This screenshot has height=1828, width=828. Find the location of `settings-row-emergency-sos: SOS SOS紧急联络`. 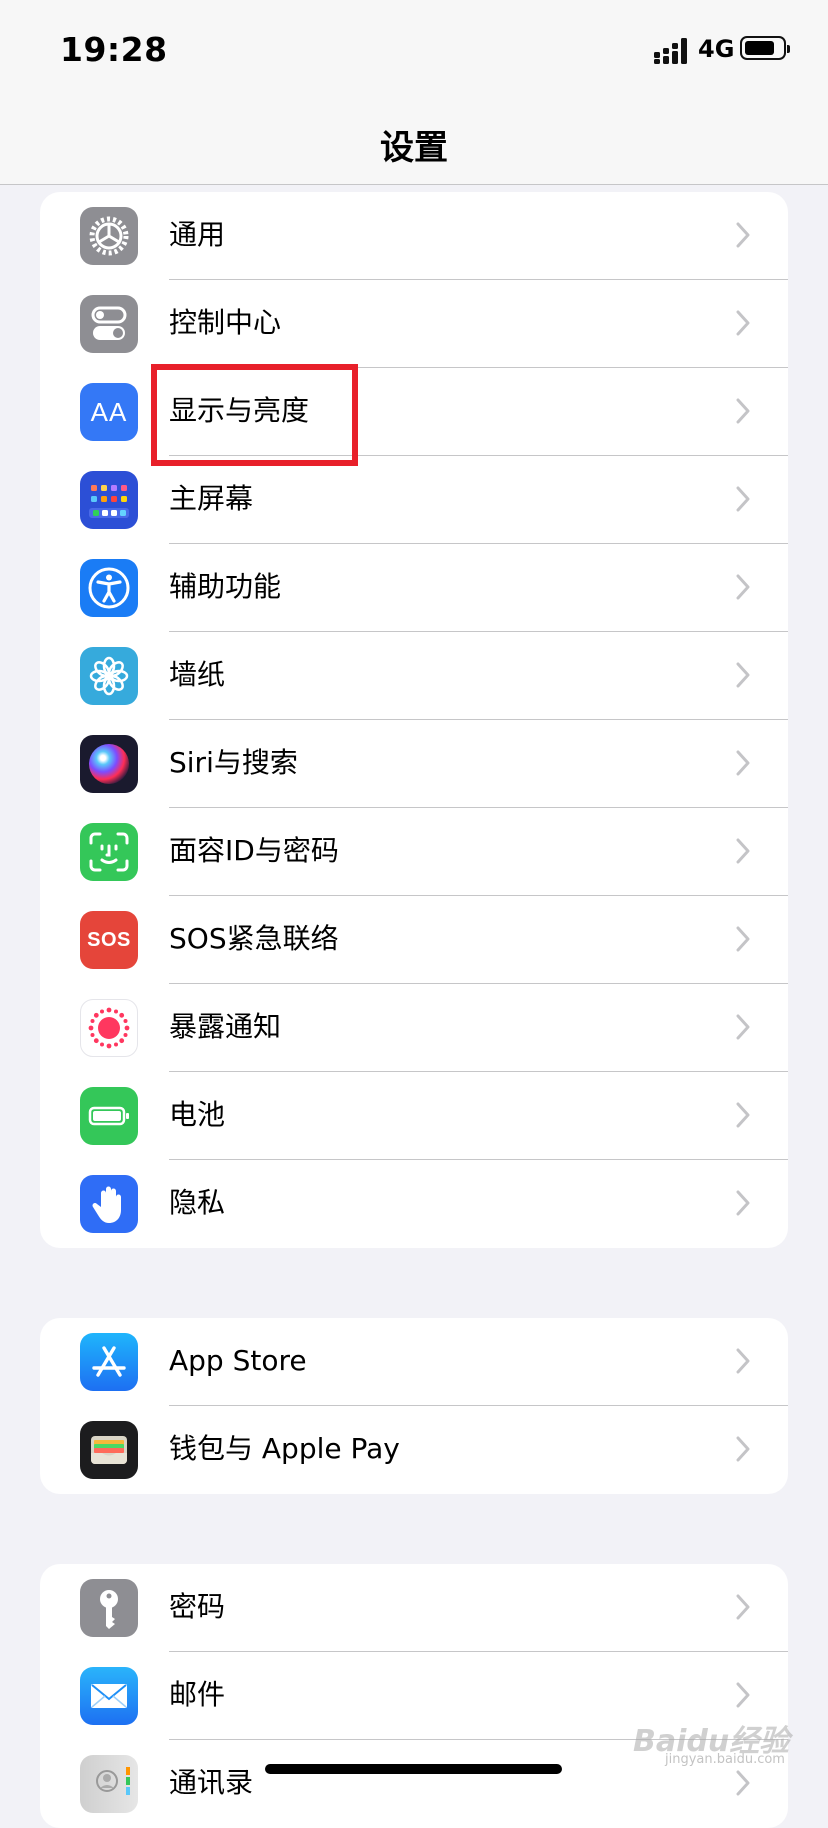

settings-row-emergency-sos: SOS SOS紧急联络 is located at coordinates (414, 940).